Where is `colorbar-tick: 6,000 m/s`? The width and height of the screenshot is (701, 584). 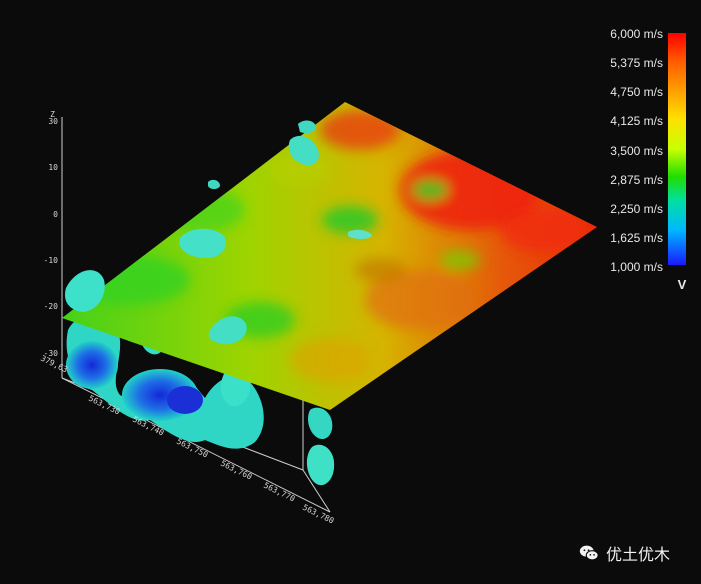
colorbar-tick: 6,000 m/s is located at coordinates (636, 34).